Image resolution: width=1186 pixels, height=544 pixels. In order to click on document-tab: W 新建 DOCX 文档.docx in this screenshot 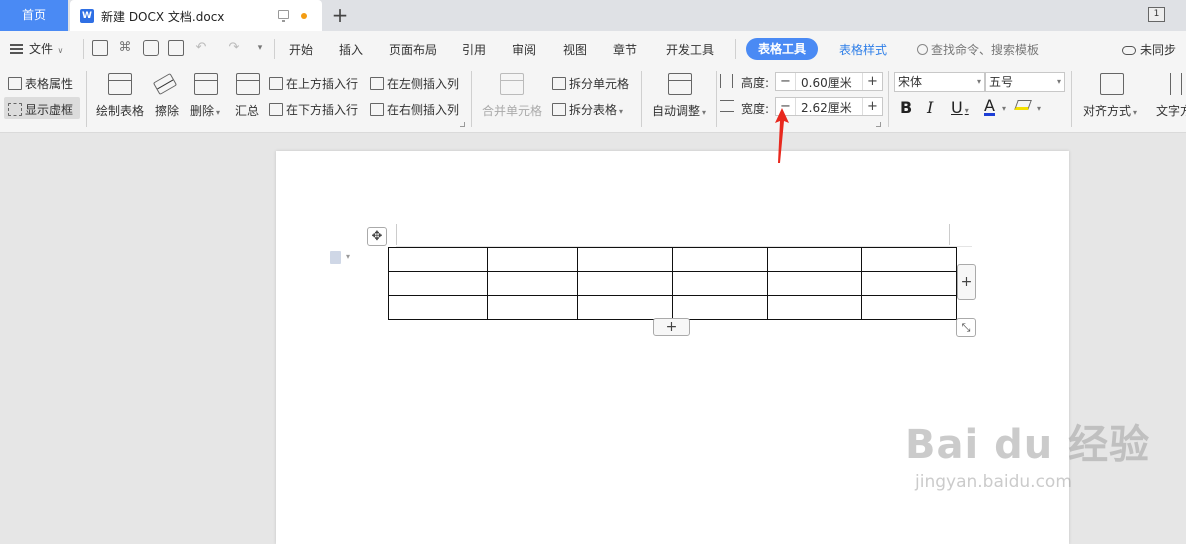, I will do `click(196, 15)`.